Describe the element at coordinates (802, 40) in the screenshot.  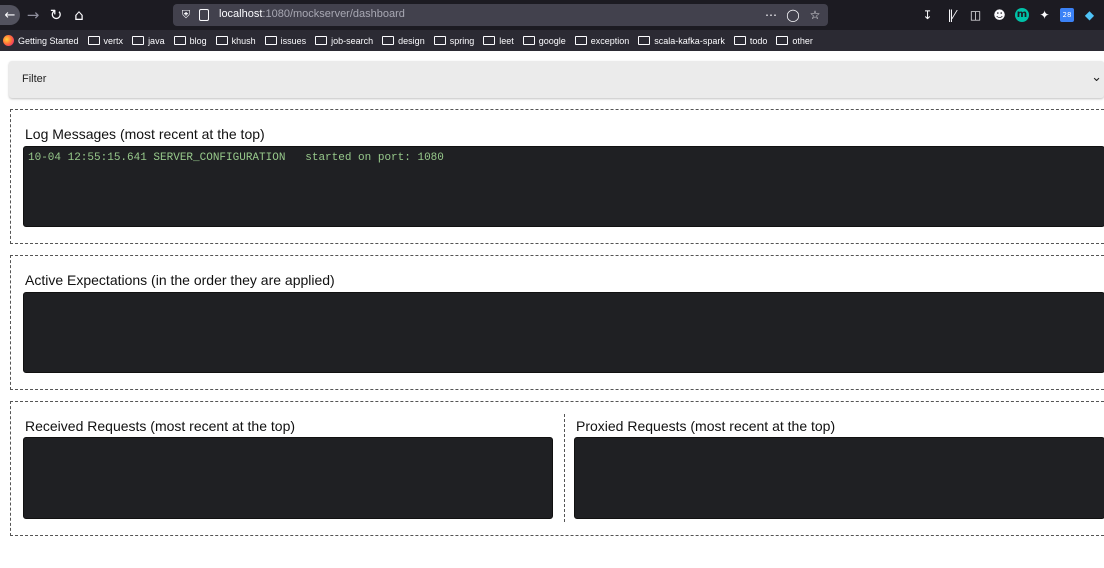
I see `bookmark-label: other` at that location.